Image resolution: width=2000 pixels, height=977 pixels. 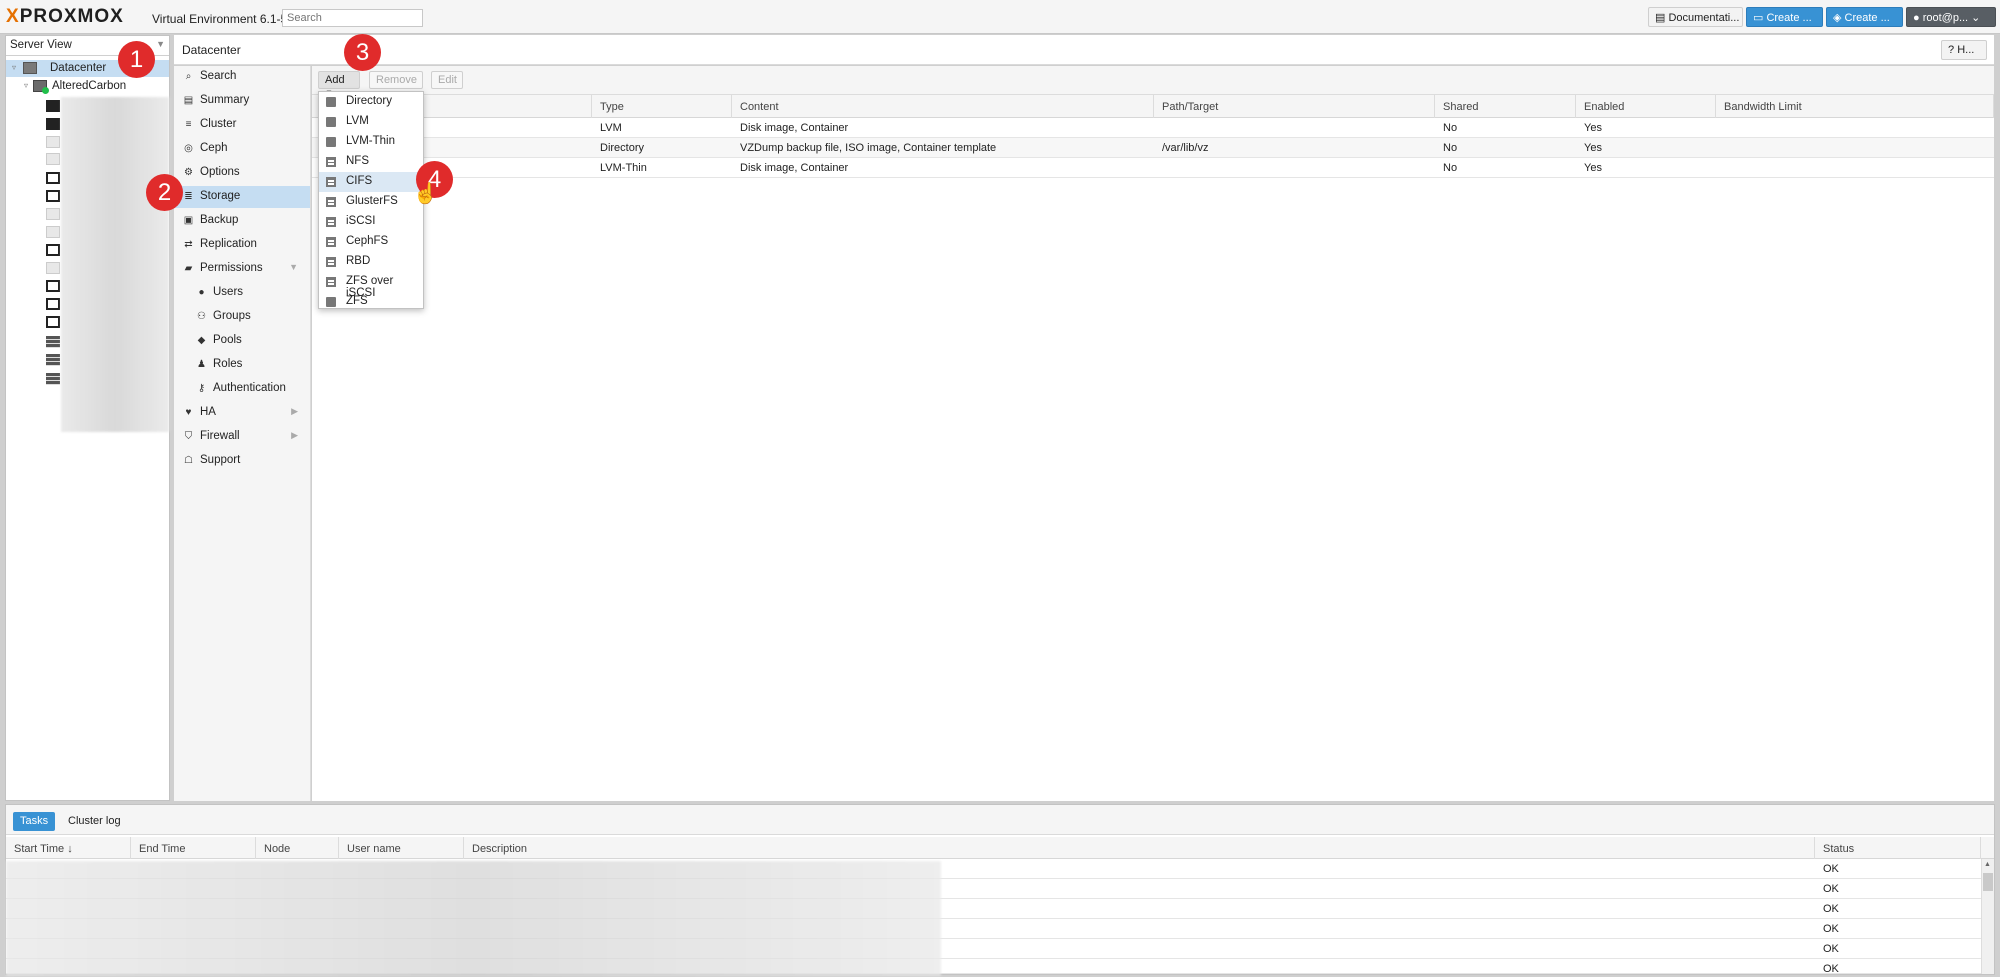 What do you see at coordinates (1987, 916) in the screenshot?
I see `log-scrollbar: ▲` at bounding box center [1987, 916].